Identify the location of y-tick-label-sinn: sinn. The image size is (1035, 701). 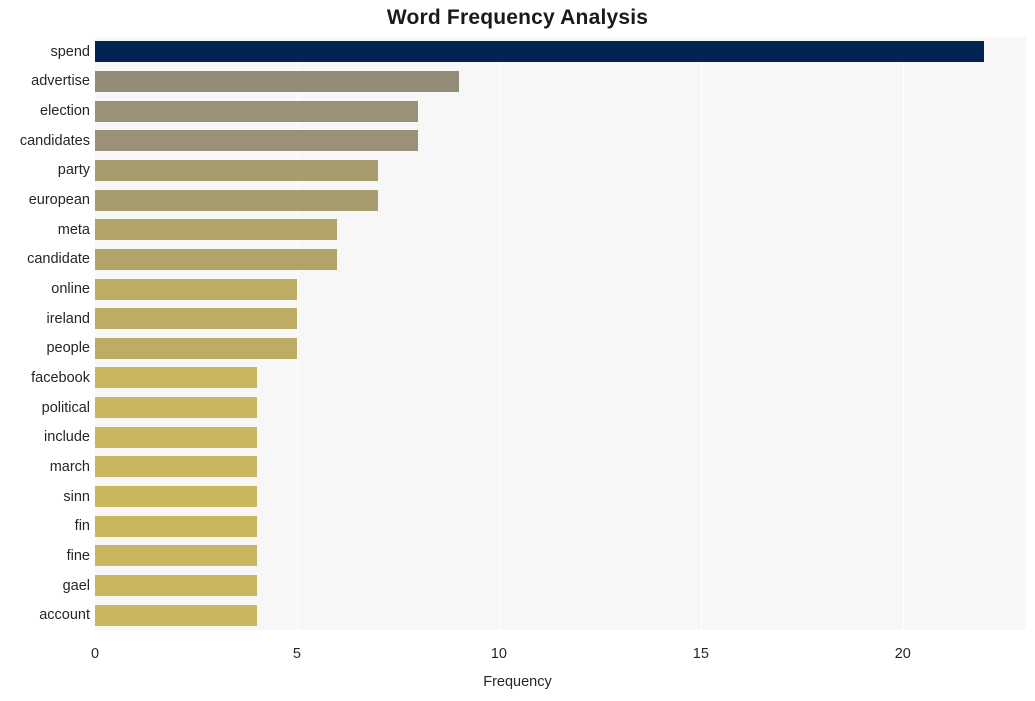
(76, 496).